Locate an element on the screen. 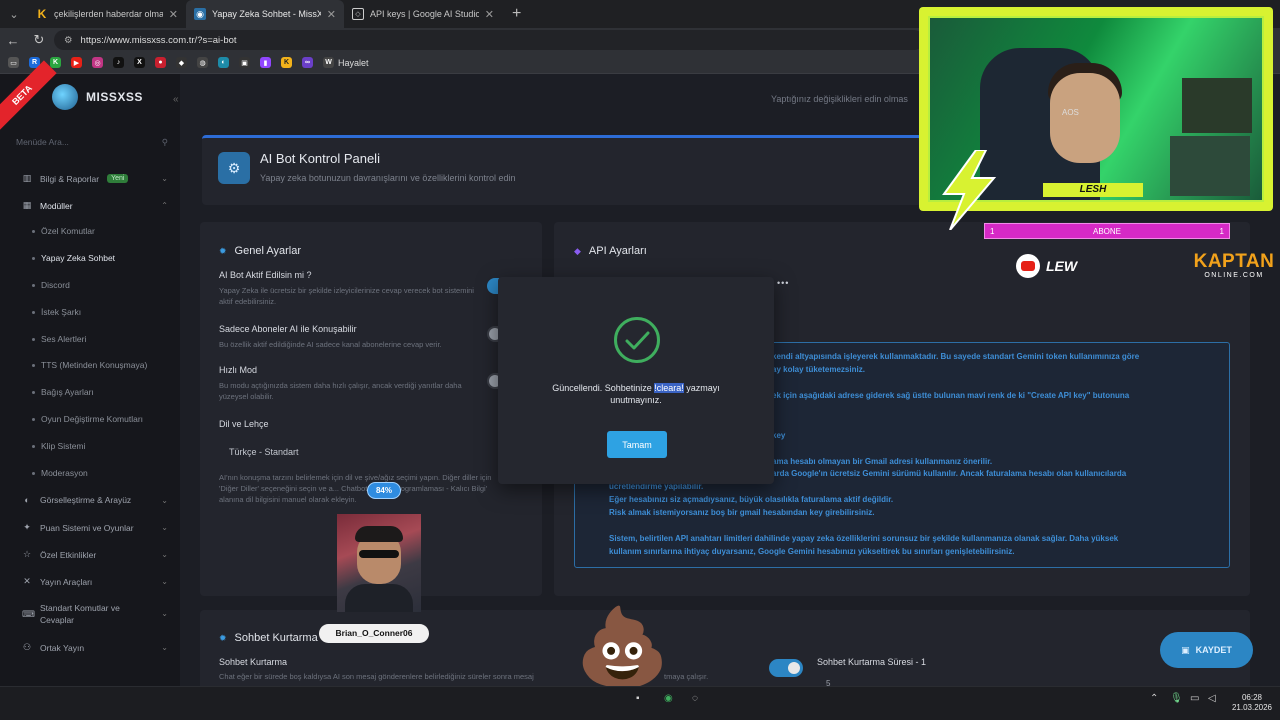  bookmark-icon: ∞ is located at coordinates (307, 62).